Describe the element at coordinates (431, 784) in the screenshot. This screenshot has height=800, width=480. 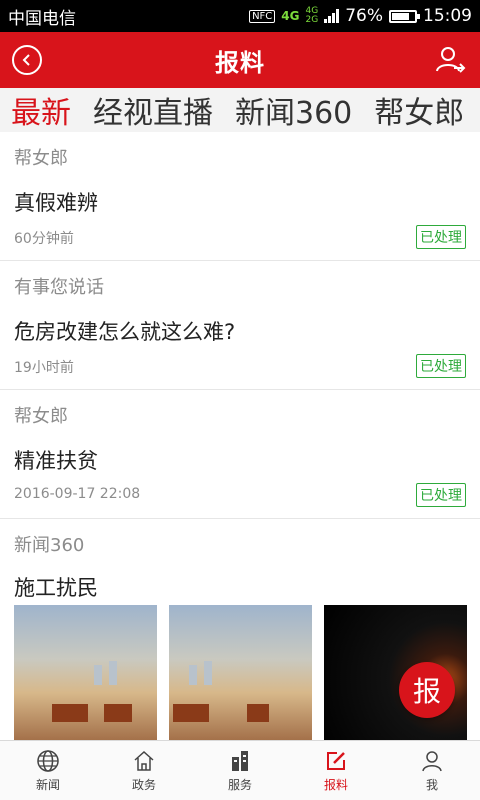
I see `nav-me-label: 我` at that location.